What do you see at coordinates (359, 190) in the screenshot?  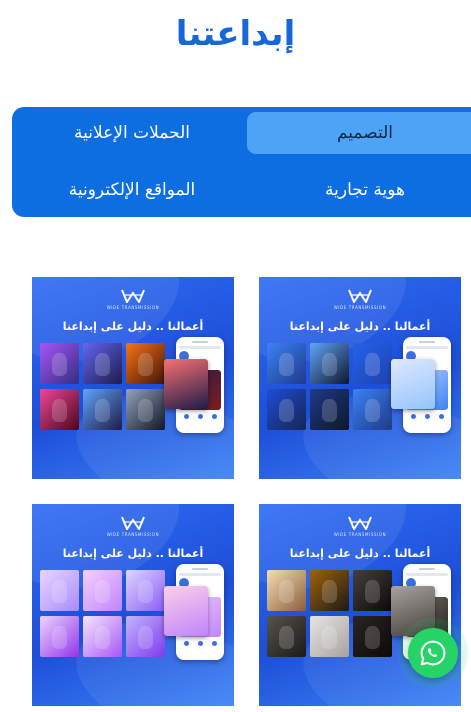 I see `tab-brand-identity: هوية تجارية` at bounding box center [359, 190].